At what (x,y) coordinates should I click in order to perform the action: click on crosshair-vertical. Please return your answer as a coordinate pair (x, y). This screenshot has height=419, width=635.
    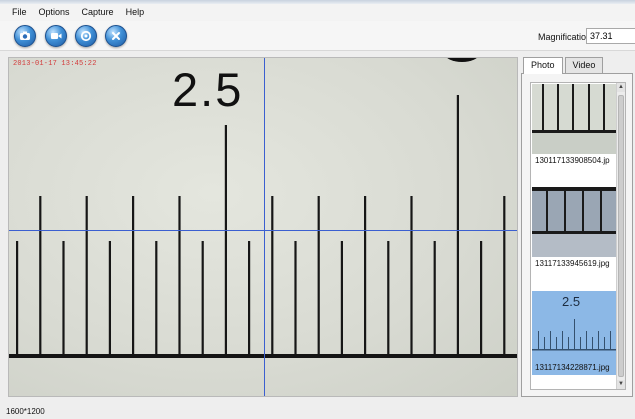
    Looking at the image, I should click on (264, 227).